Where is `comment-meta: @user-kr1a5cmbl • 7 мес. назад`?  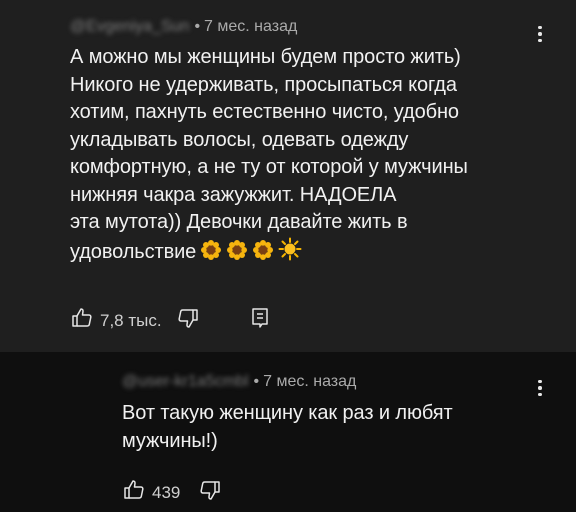 comment-meta: @user-kr1a5cmbl • 7 мес. назад is located at coordinates (239, 382).